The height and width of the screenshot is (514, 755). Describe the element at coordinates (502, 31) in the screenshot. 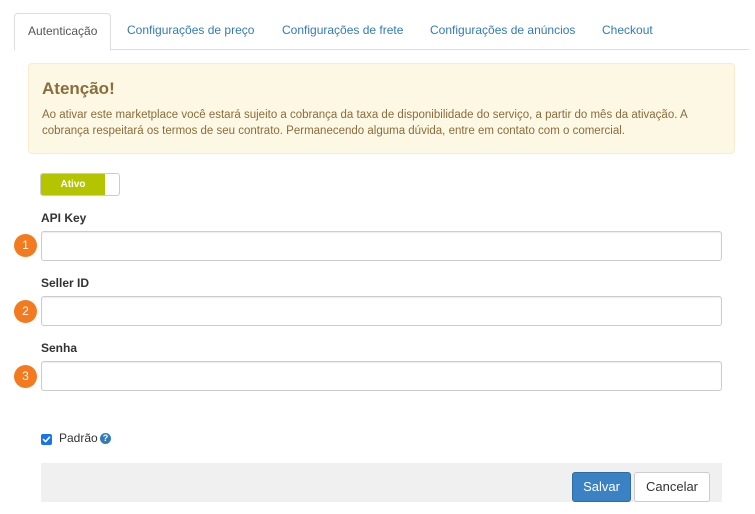

I see `tab-configuracoes-de-anuncios: Configurações de anúncios` at that location.